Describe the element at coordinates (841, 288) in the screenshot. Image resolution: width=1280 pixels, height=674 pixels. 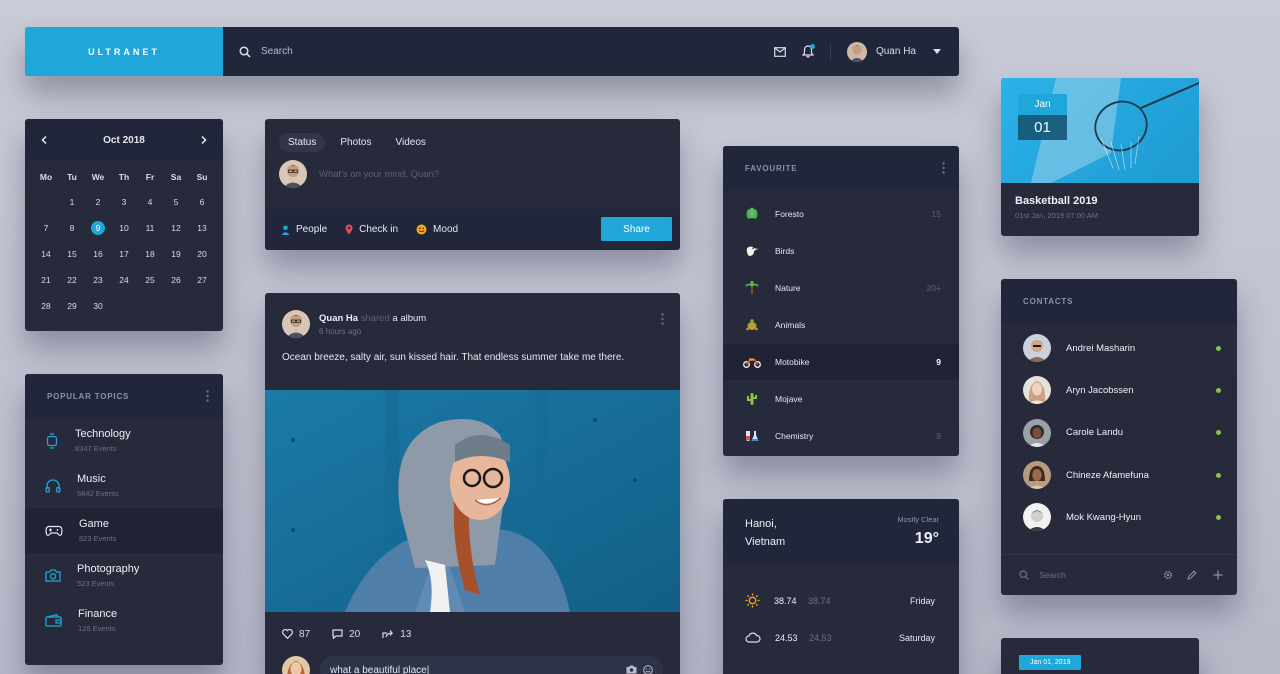
I see `favourite-item: Nature 20+` at that location.